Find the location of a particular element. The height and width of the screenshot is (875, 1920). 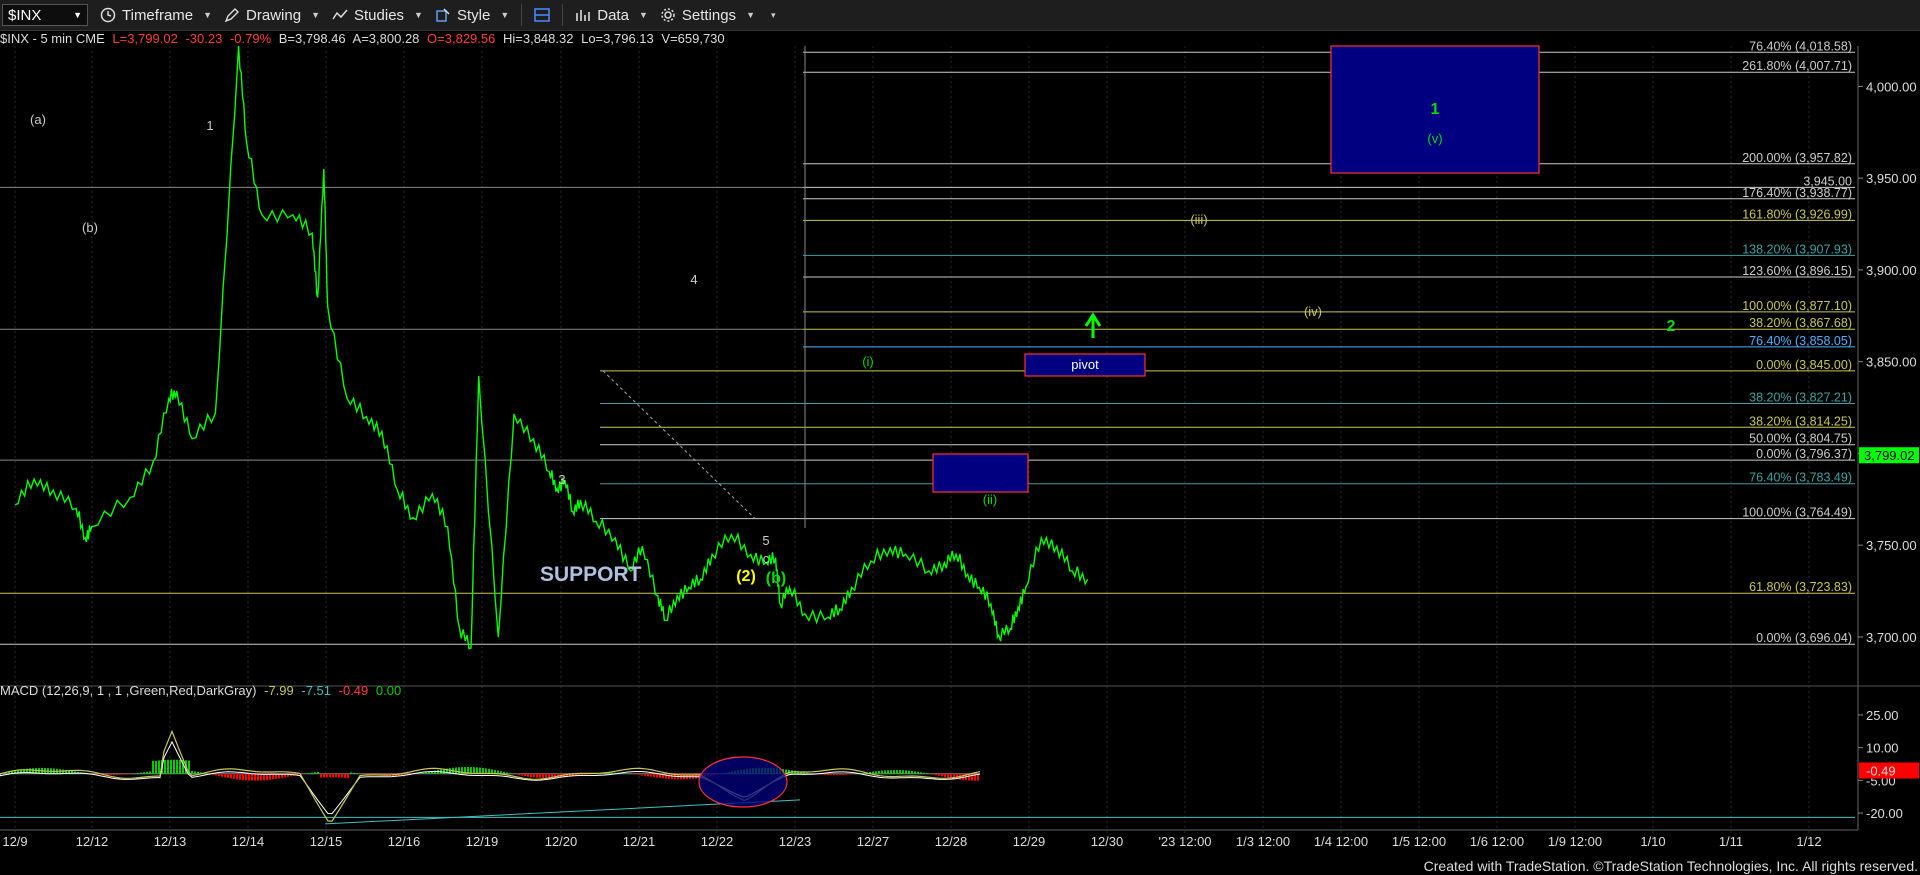

macd-value-tag-label: -0.49 is located at coordinates (1881, 771).